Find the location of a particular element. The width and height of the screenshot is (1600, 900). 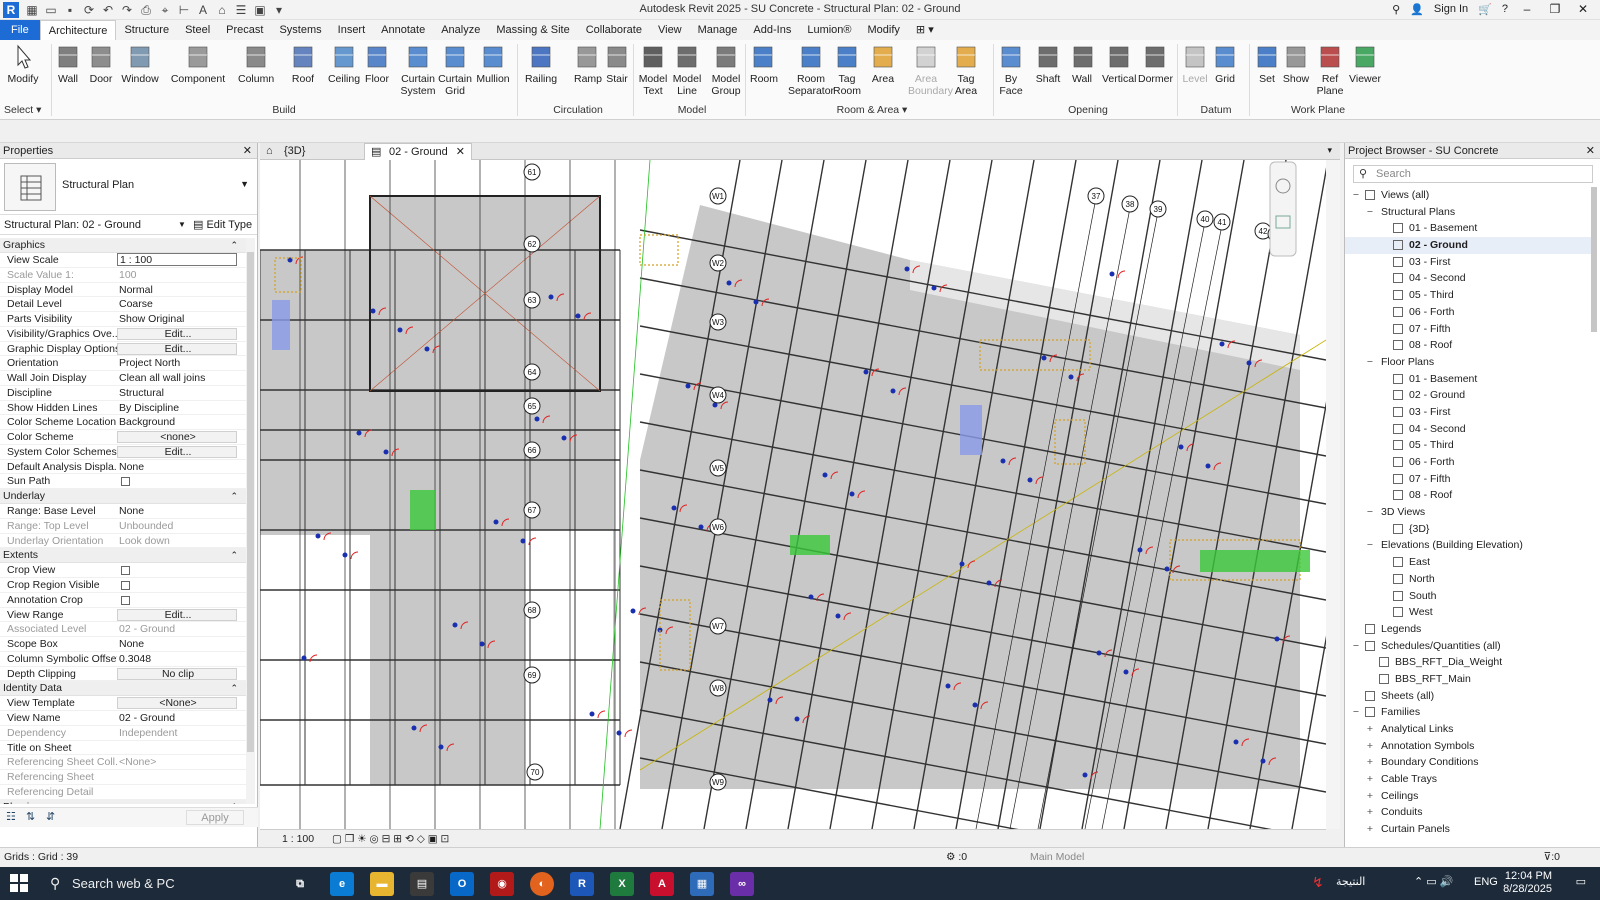

close-icon: ✕ is located at coordinates (1590, 151).